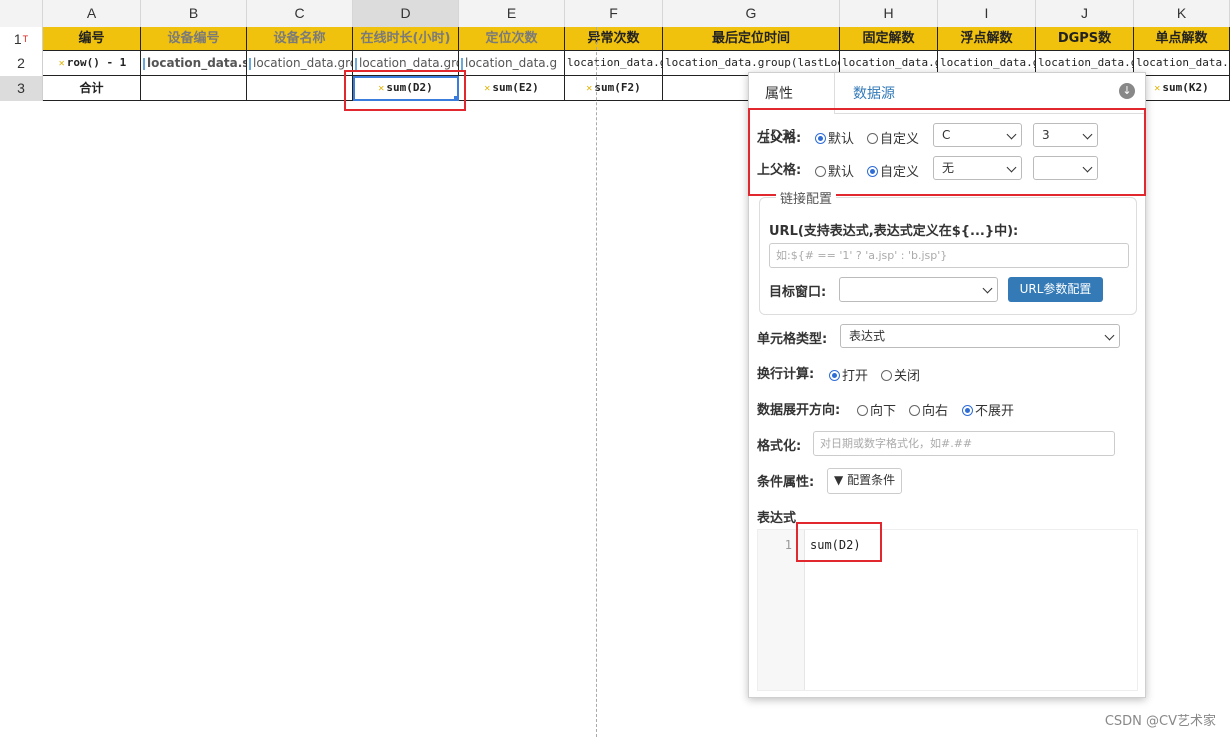 Image resolution: width=1230 pixels, height=737 pixels. Describe the element at coordinates (839, 480) in the screenshot. I see `filter-icon: ▼` at that location.